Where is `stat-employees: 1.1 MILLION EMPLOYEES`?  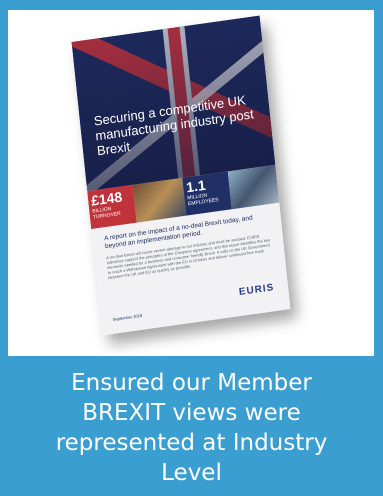
stat-employees: 1.1 MILLION EMPLOYEES is located at coordinates (207, 193).